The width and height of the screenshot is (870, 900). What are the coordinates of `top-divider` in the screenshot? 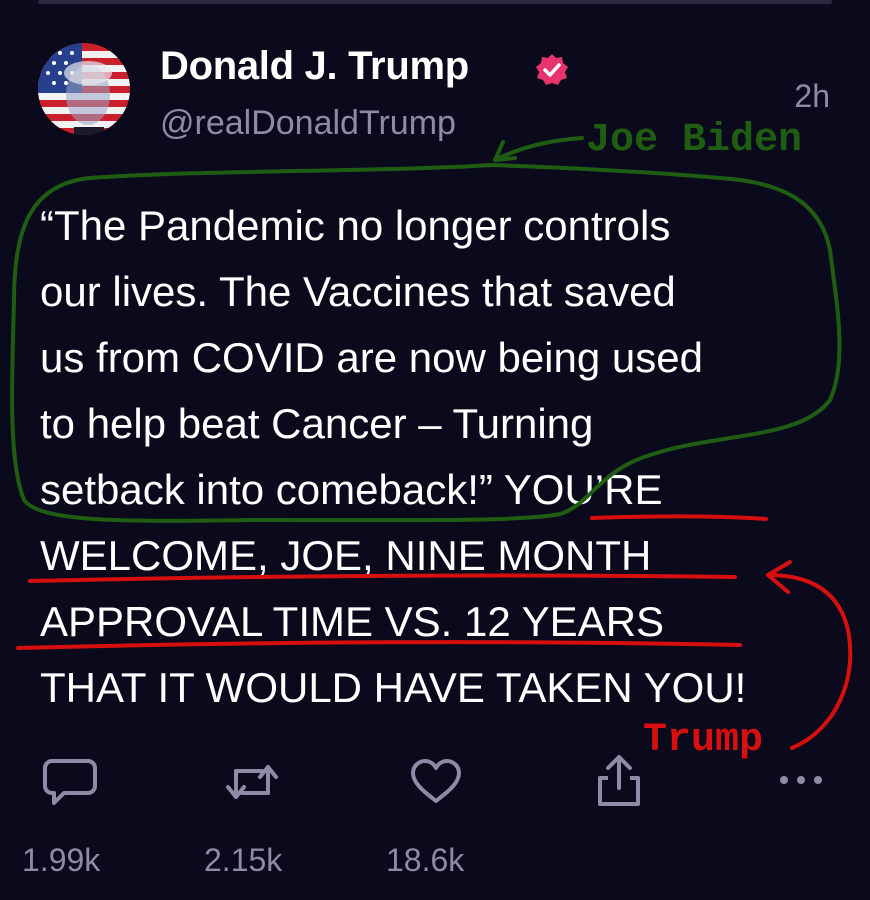 It's located at (435, 2).